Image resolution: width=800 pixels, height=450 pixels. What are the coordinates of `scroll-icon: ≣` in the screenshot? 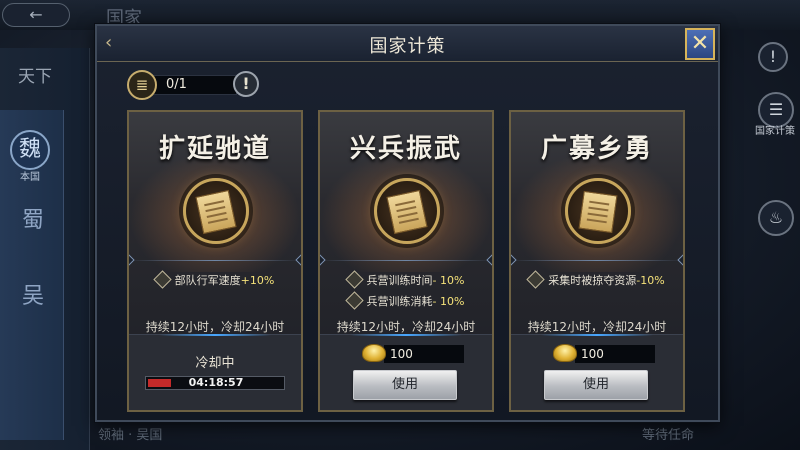 It's located at (142, 85).